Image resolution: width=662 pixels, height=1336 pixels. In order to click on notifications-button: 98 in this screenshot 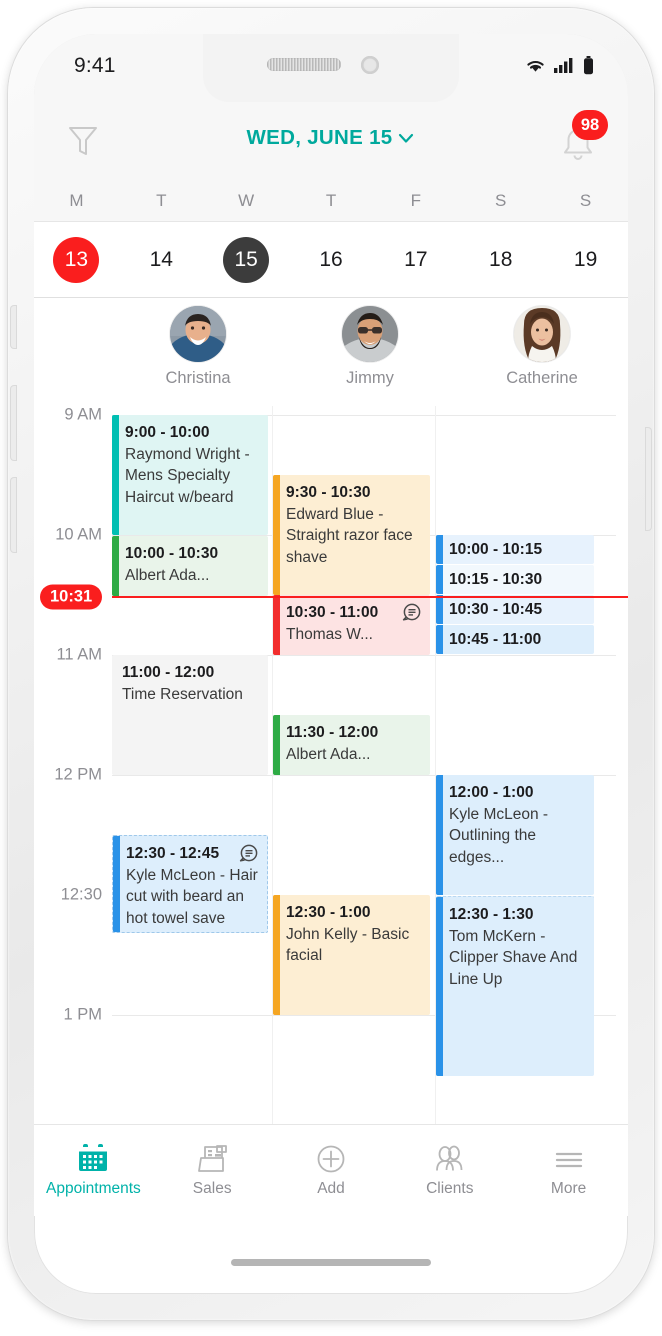, I will do `click(580, 140)`.